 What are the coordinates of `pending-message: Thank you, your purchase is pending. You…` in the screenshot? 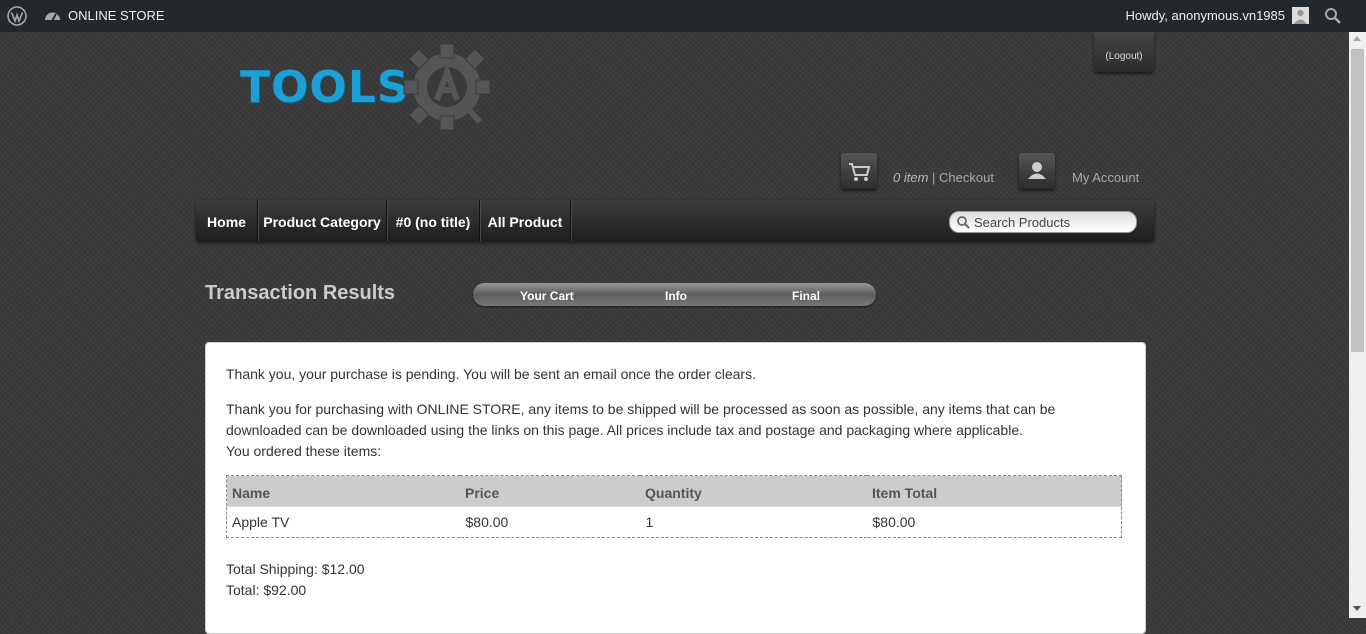 It's located at (491, 374).